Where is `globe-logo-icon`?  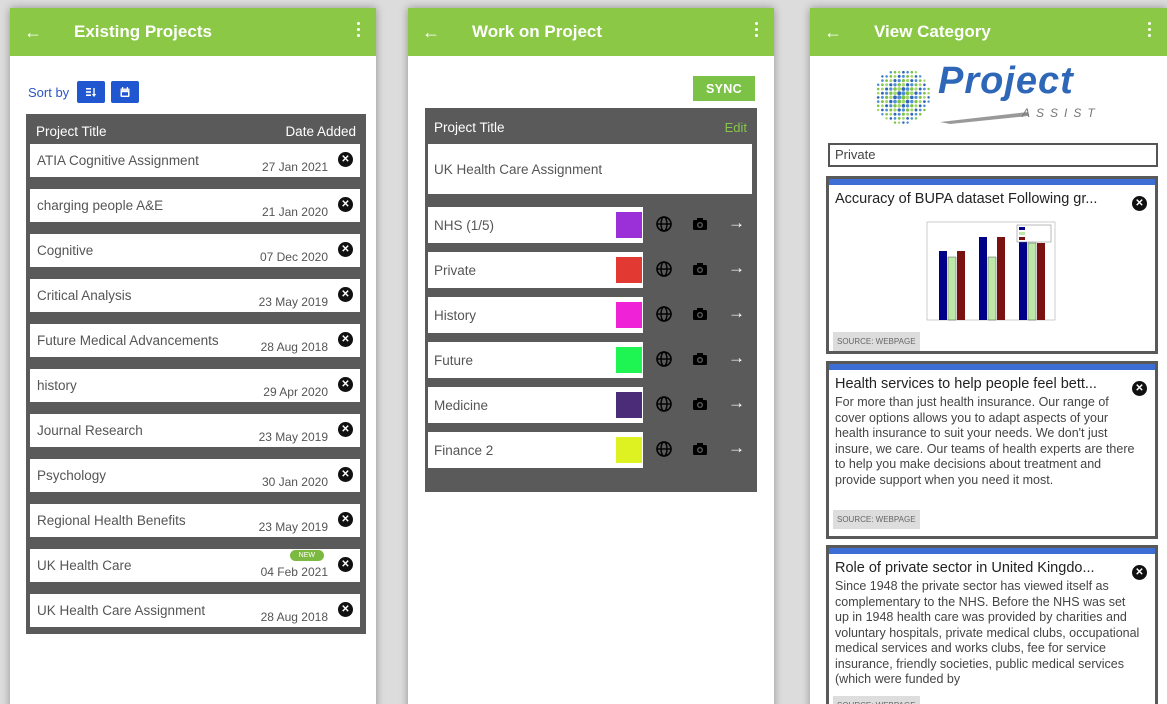
globe-logo-icon is located at coordinates (903, 97).